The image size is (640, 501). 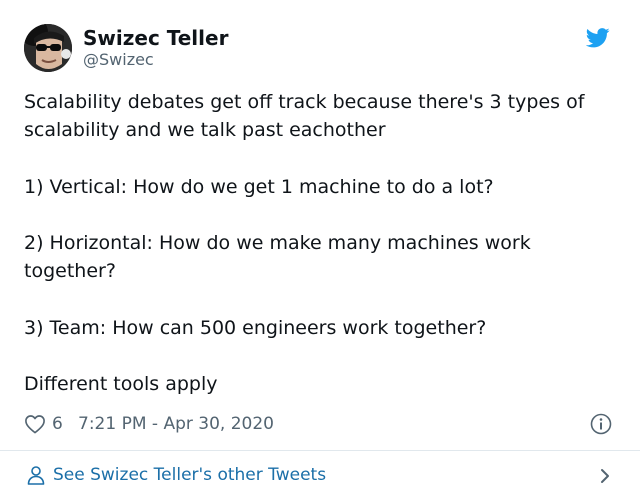 I want to click on heart-icon, so click(x=35, y=424).